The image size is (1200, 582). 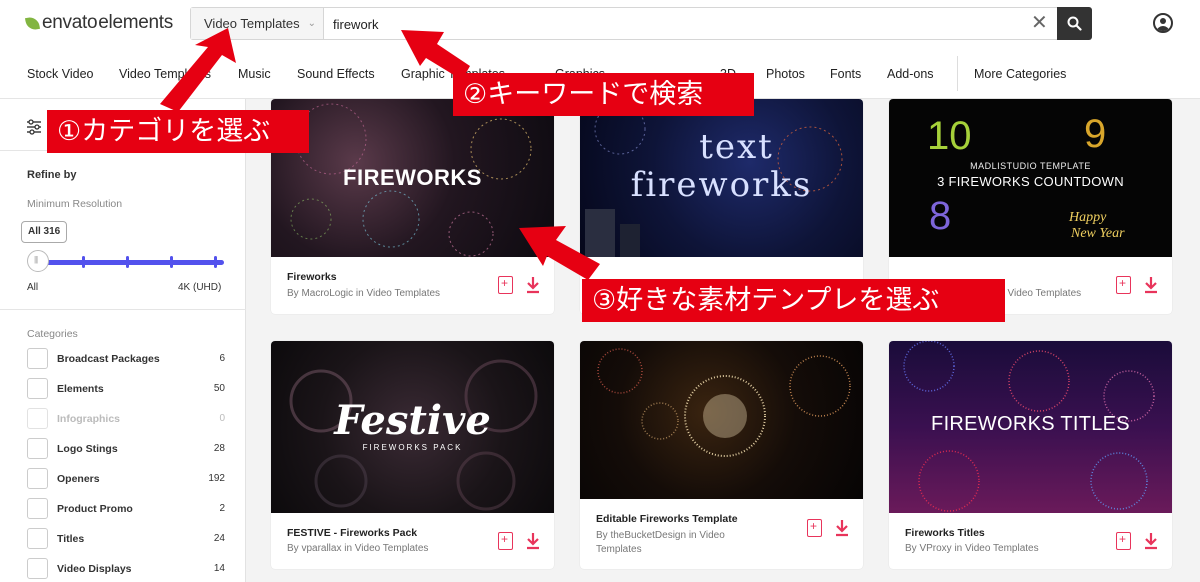 I want to click on thumbnail-text: 3 FIREWORKS COUNTDOWN, so click(x=1030, y=181).